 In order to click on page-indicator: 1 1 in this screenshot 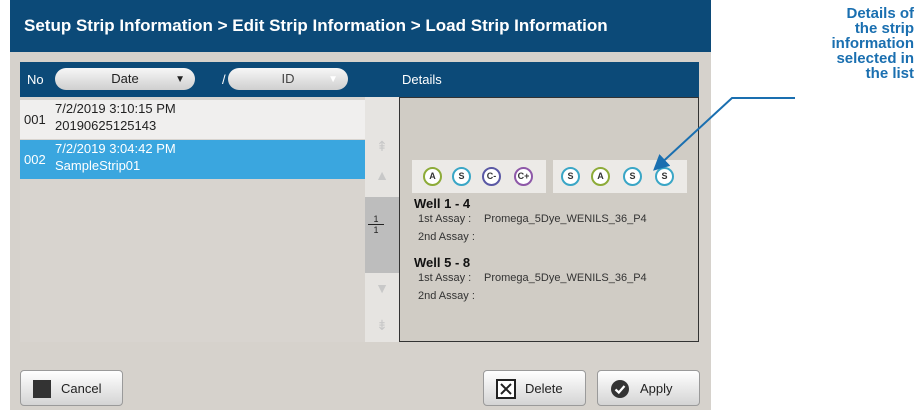, I will do `click(376, 224)`.